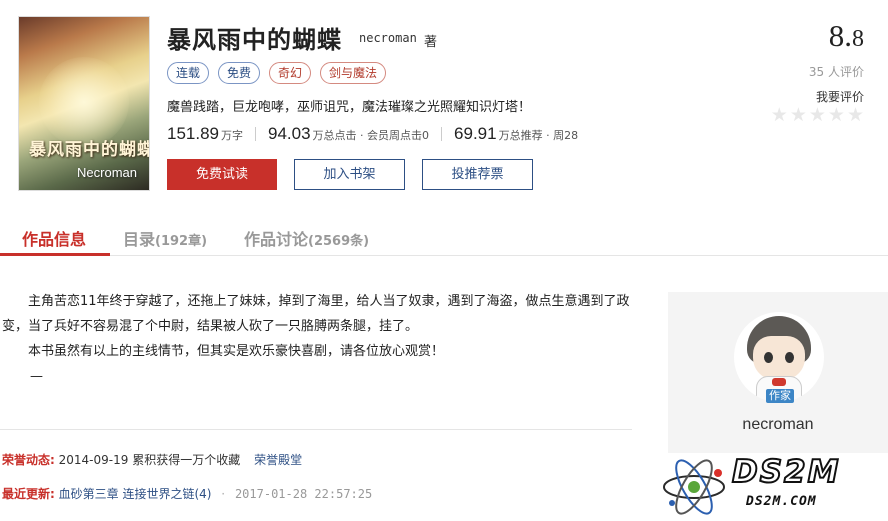 The image size is (888, 521). I want to click on tag-free: 免费, so click(239, 73).